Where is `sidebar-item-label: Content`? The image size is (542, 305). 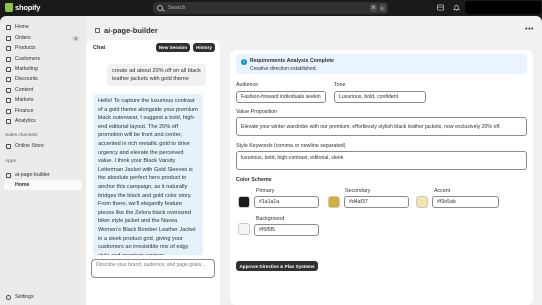
sidebar-item-label: Content is located at coordinates (24, 90).